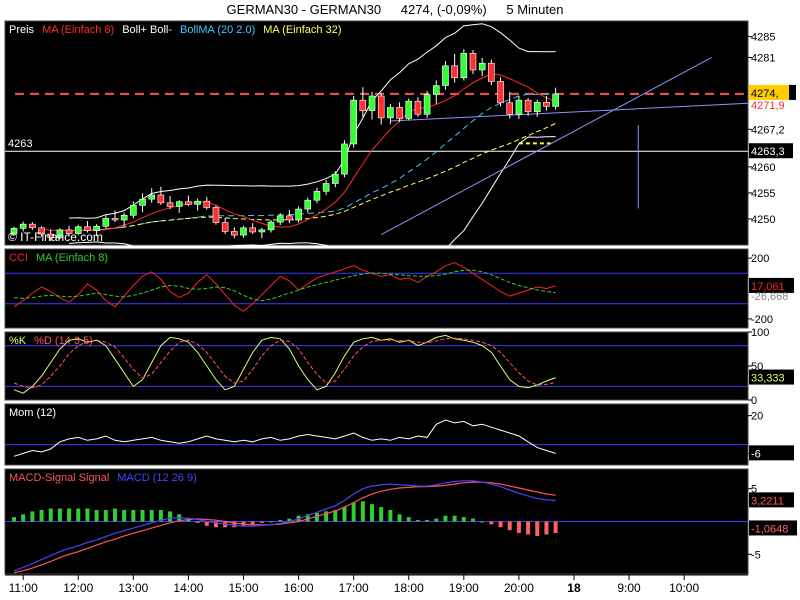 Image resolution: width=800 pixels, height=600 pixels. Describe the element at coordinates (22, 30) in the screenshot. I see `legend-entry: Preis` at that location.